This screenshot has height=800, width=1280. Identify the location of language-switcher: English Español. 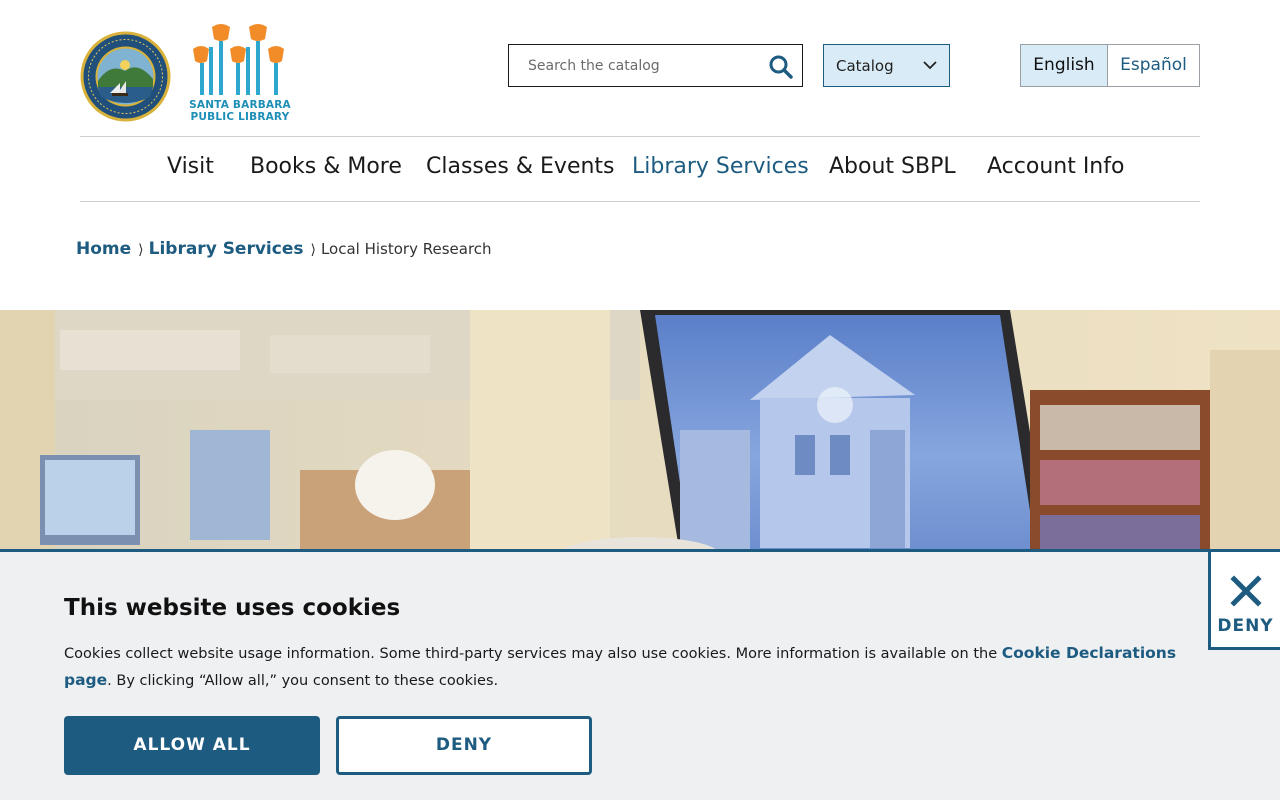
(1110, 65).